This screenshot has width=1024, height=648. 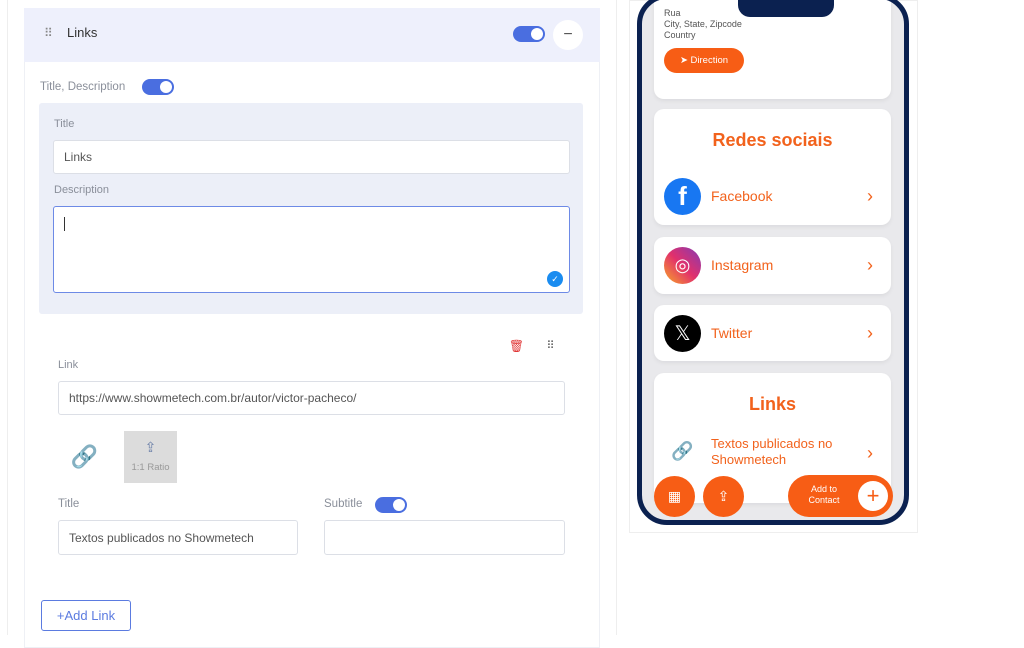 I want to click on qr-code-button: ▦, so click(x=674, y=496).